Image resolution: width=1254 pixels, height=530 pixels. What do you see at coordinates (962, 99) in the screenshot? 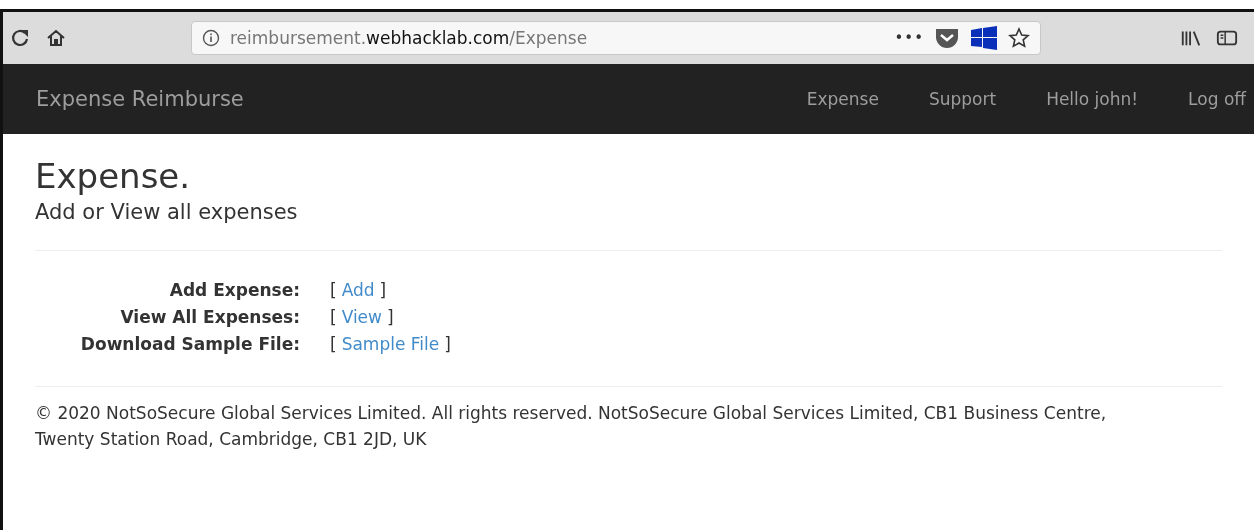
I see `nav-link: Support` at bounding box center [962, 99].